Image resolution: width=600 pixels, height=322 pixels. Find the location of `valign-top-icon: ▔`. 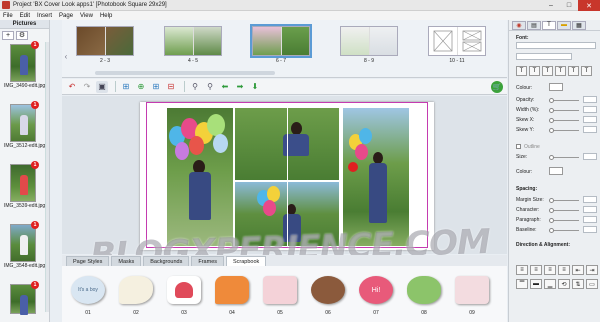

valign-top-icon: ▔ is located at coordinates (522, 284).